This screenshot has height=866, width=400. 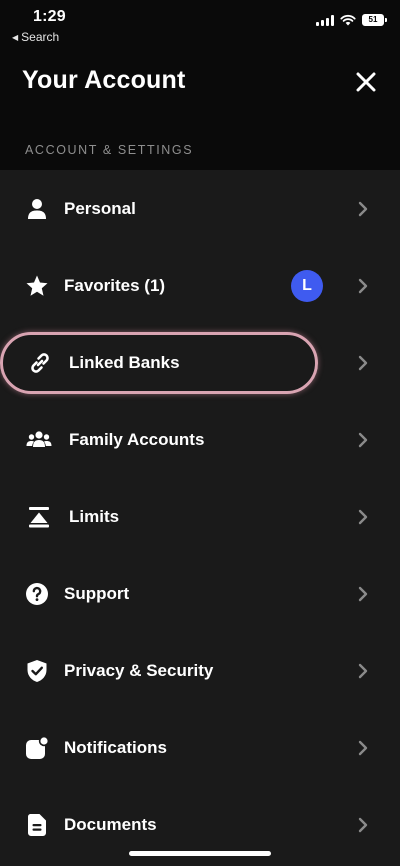 I want to click on status-time: 1:29, so click(x=49, y=16).